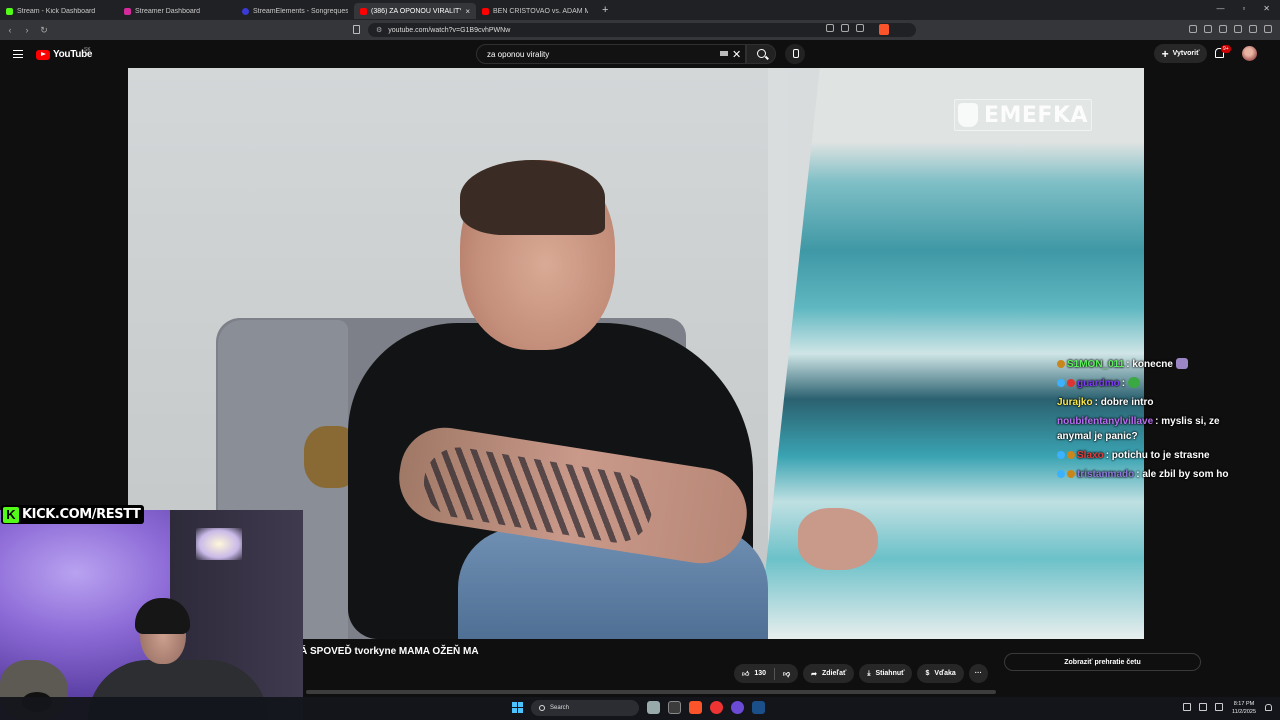 The width and height of the screenshot is (1280, 720). Describe the element at coordinates (860, 28) in the screenshot. I see `share-page-icon` at that location.